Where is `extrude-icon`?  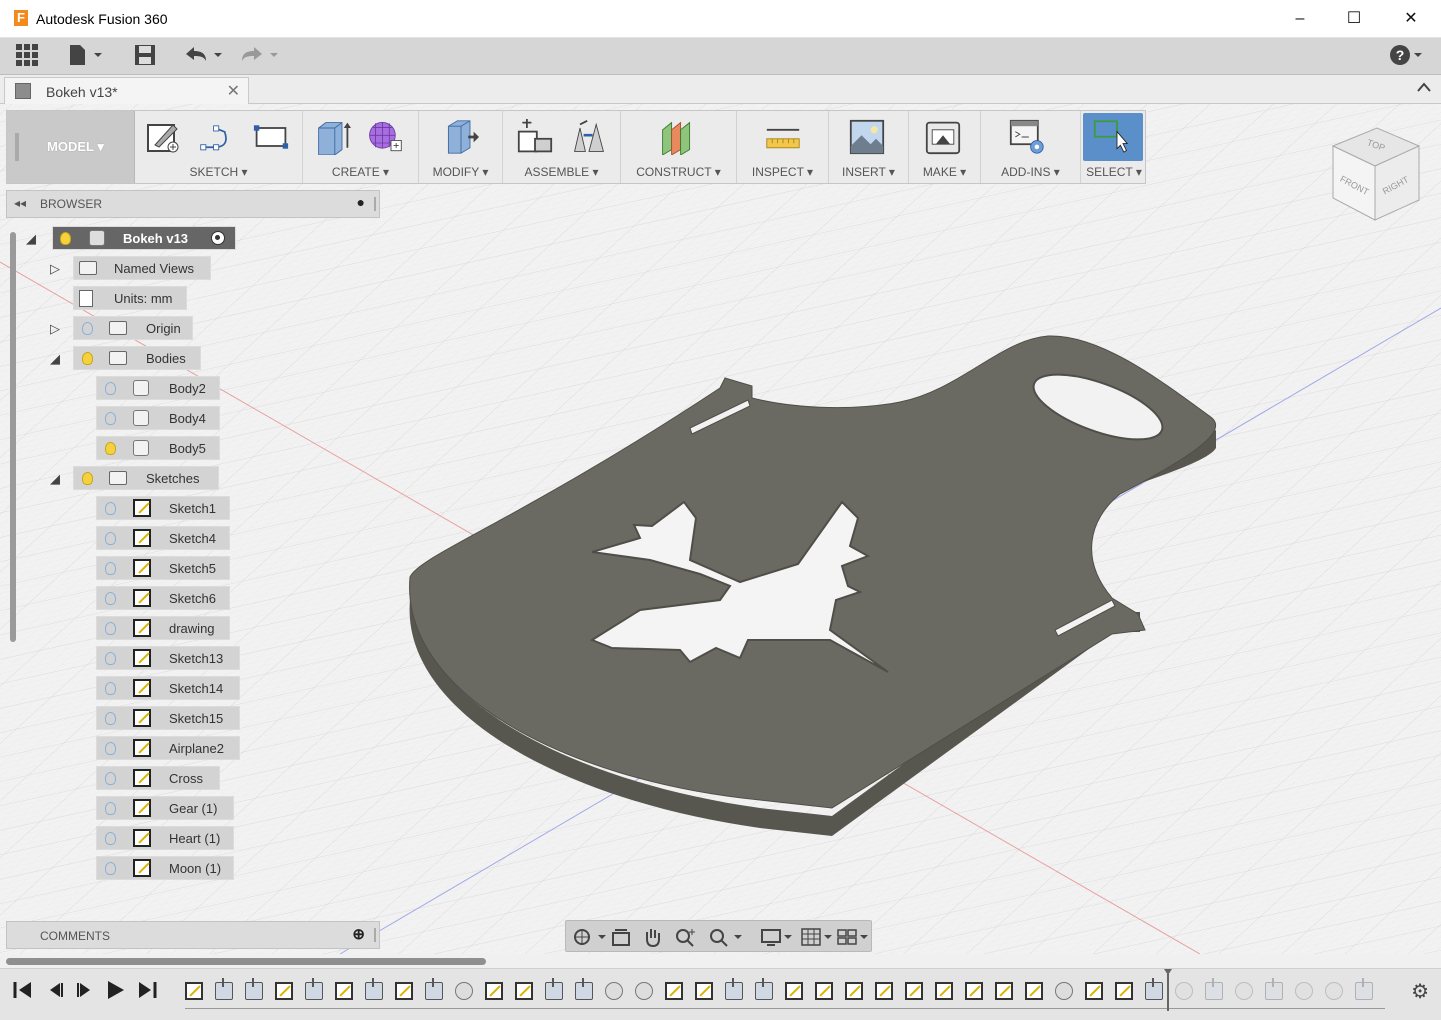 extrude-icon is located at coordinates (333, 137).